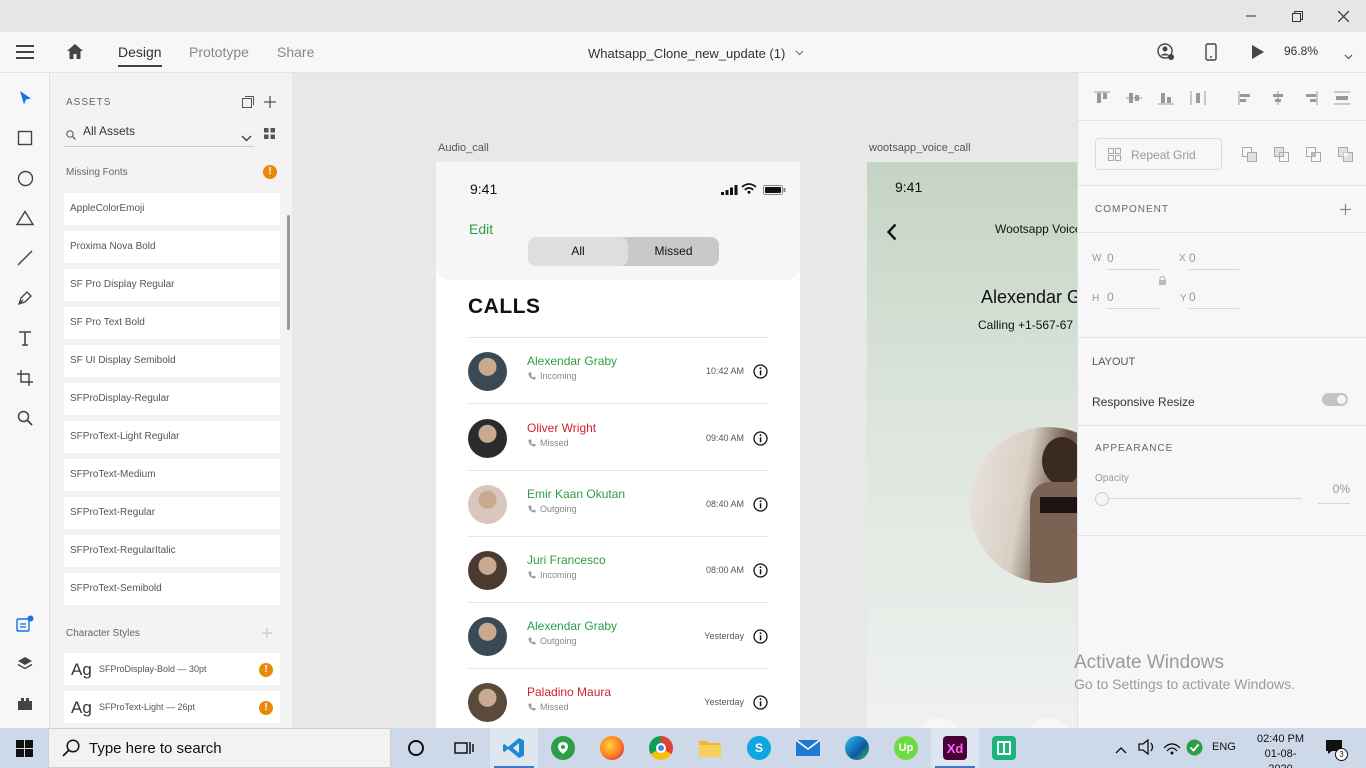 The height and width of the screenshot is (768, 1366). Describe the element at coordinates (25, 54) in the screenshot. I see `hamburger-menu-icon` at that location.